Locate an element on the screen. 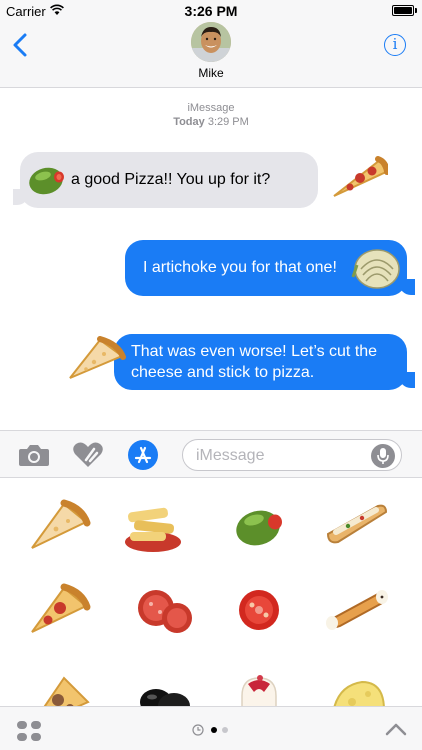  pepperoni-slices-sticker is located at coordinates (165, 610).